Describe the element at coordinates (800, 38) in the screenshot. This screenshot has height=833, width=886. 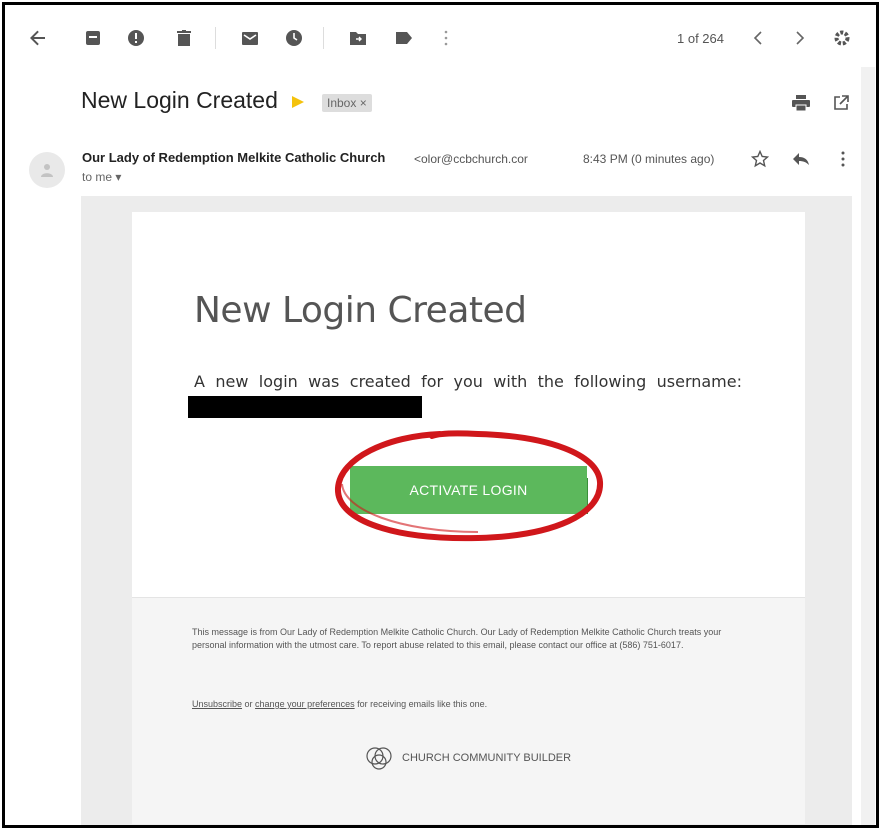
I see `older-chevron-icon` at that location.